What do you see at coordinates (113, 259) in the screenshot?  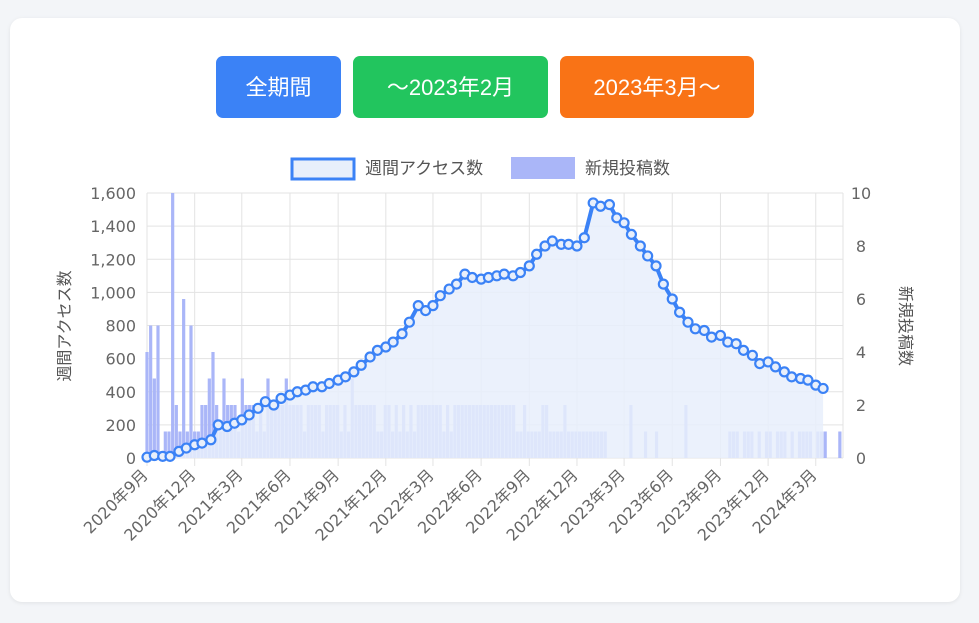 I see `y-left-tick-label: 1,200` at bounding box center [113, 259].